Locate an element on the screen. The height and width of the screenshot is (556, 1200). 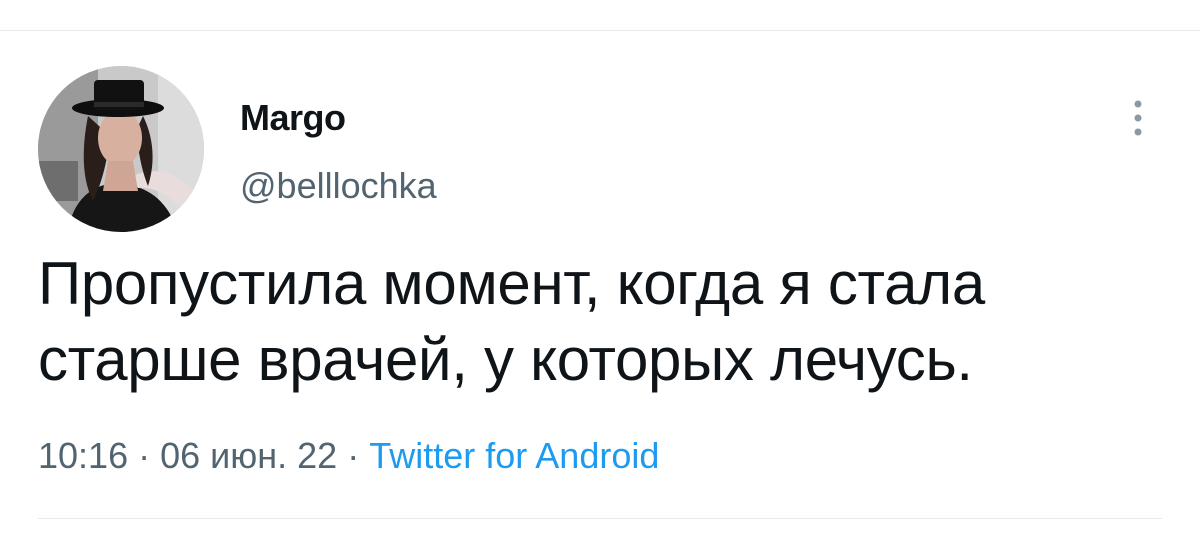
tweet-metadata: 10:16 · 06 июн. 22 · Twitter for Android is located at coordinates (348, 456).